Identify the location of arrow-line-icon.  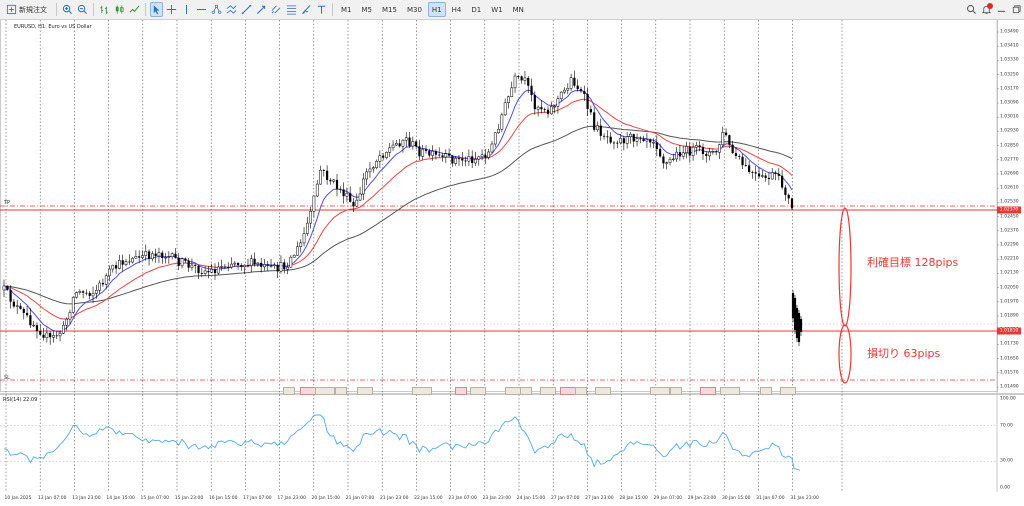
(261, 9).